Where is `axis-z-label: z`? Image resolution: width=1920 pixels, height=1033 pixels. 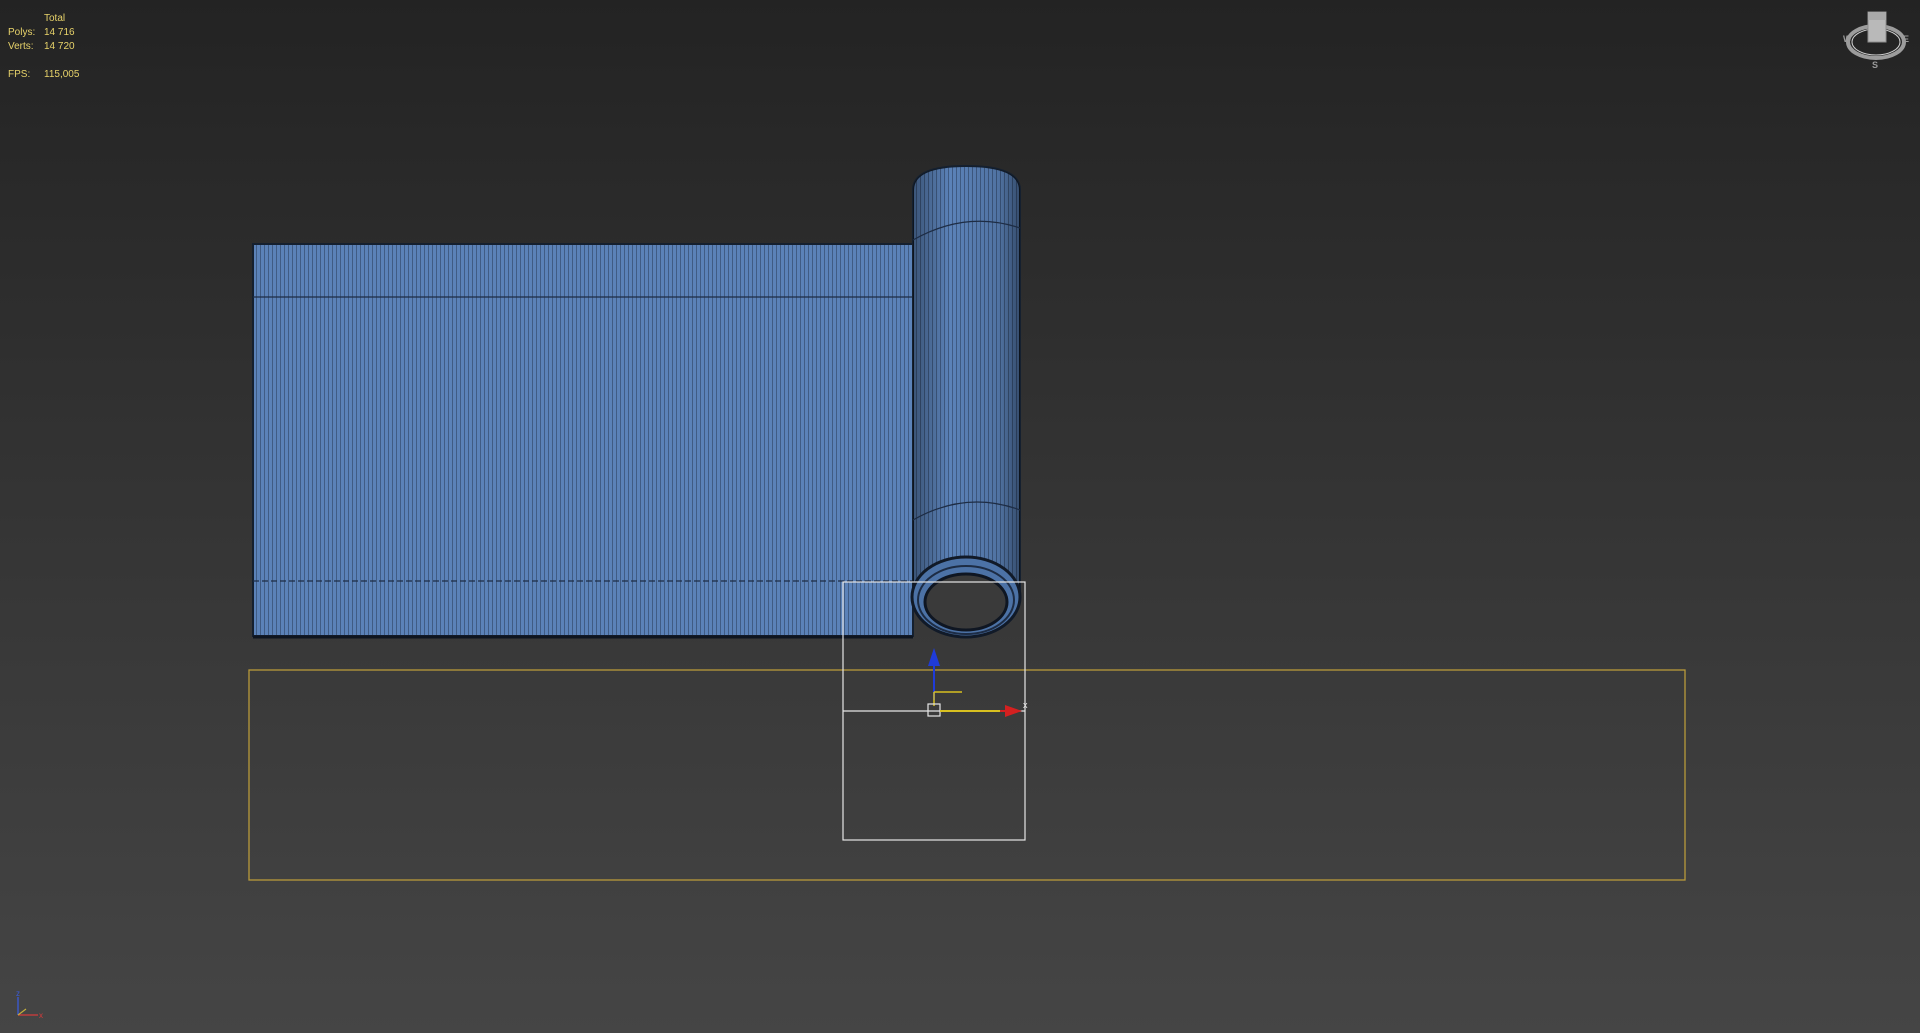
axis-z-label: z is located at coordinates (18, 993).